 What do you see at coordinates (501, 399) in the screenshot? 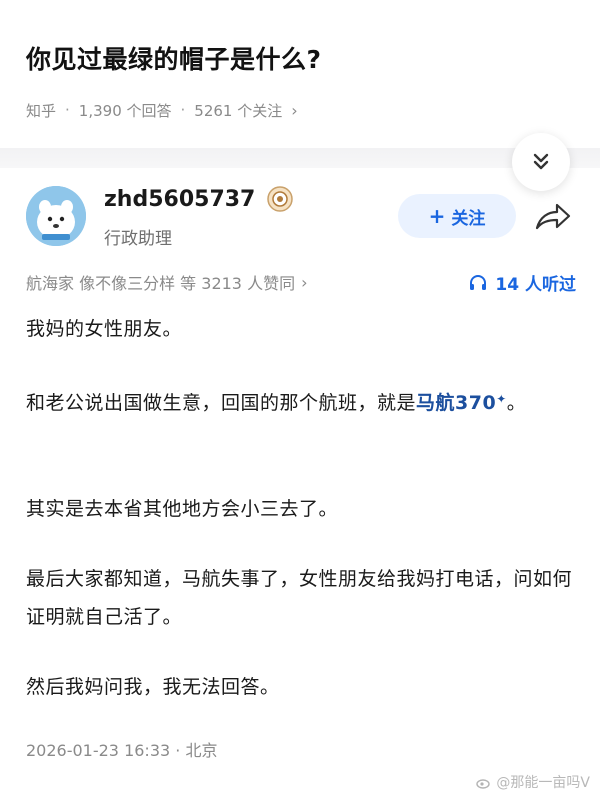
I see `sparkle-icon: ✦` at bounding box center [501, 399].